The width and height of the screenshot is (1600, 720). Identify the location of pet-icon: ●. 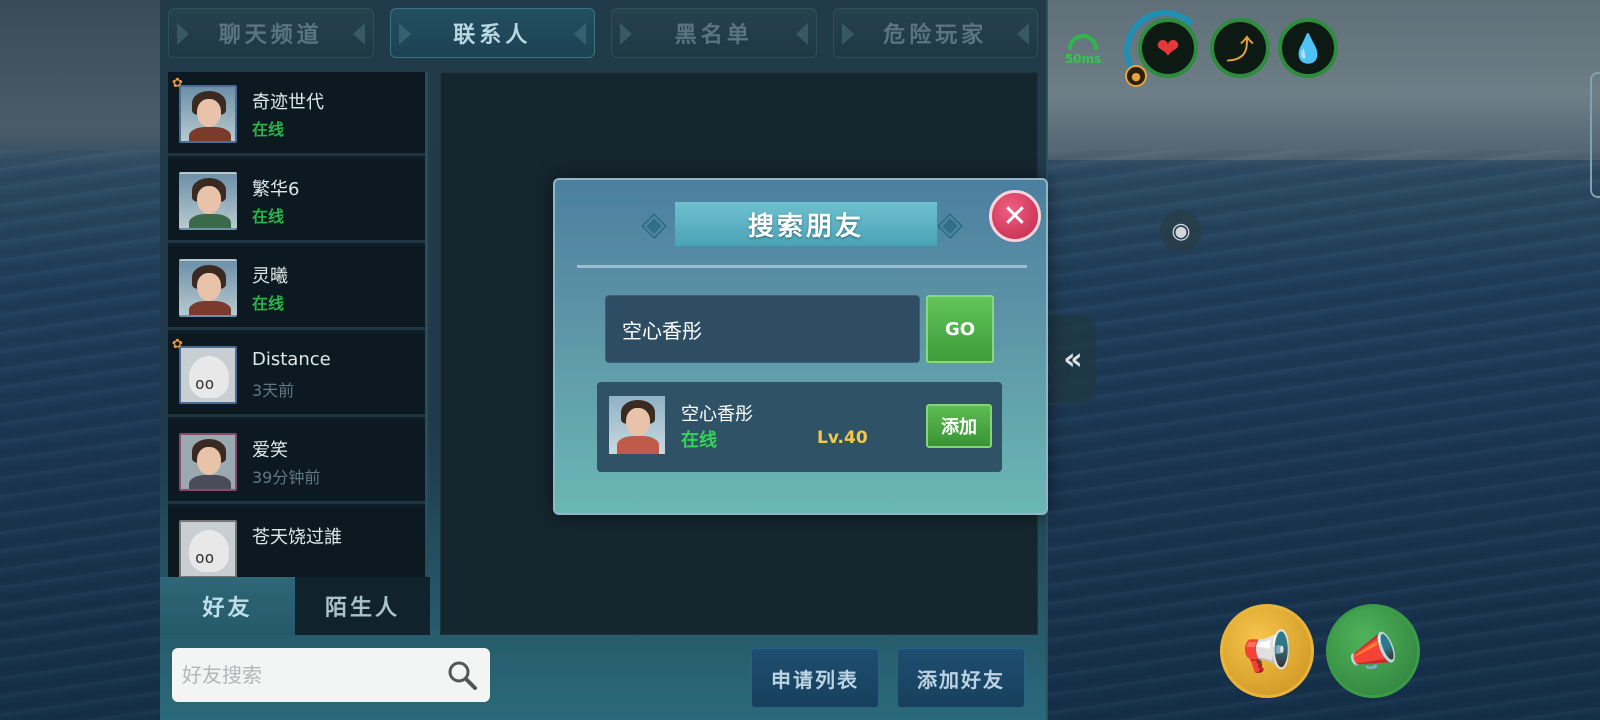
(1136, 76).